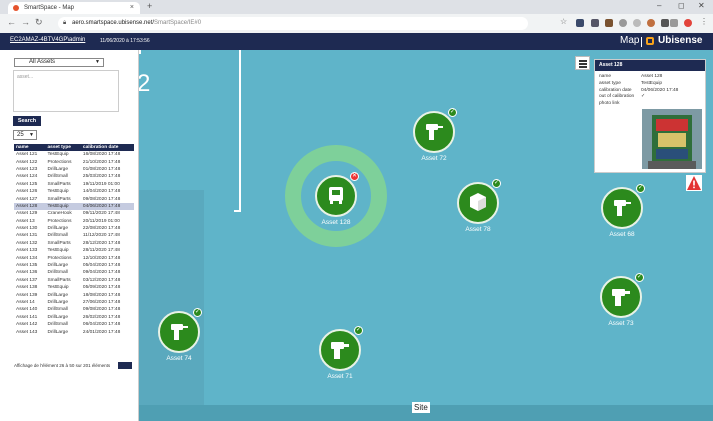  Describe the element at coordinates (478, 229) in the screenshot. I see `asset-marker-label: Asset 78` at that location.